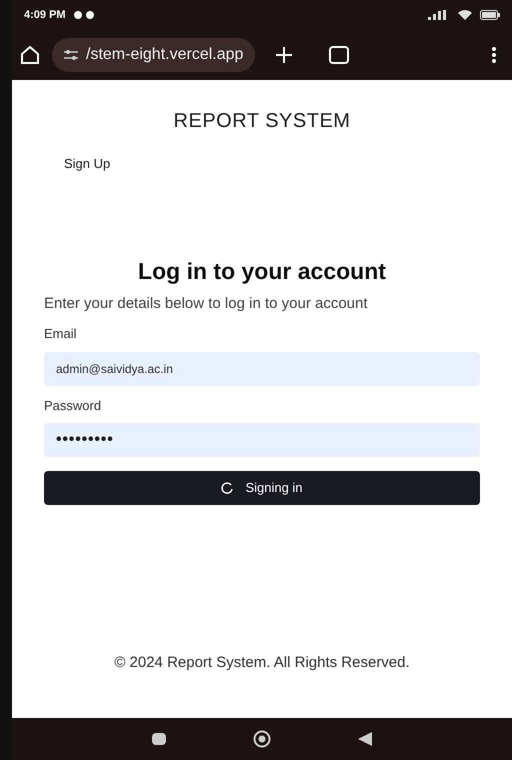 The height and width of the screenshot is (760, 512). Describe the element at coordinates (494, 55) in the screenshot. I see `menu-icon` at that location.